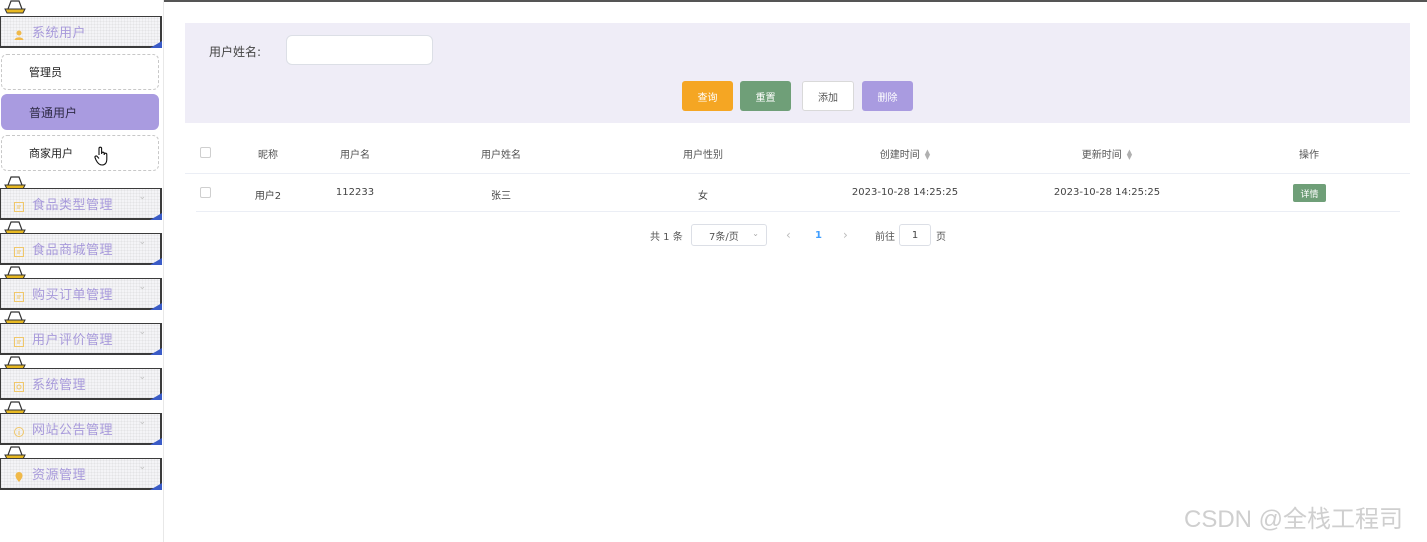 This screenshot has width=1427, height=542. Describe the element at coordinates (765, 96) in the screenshot. I see `reset-button: 重置` at that location.